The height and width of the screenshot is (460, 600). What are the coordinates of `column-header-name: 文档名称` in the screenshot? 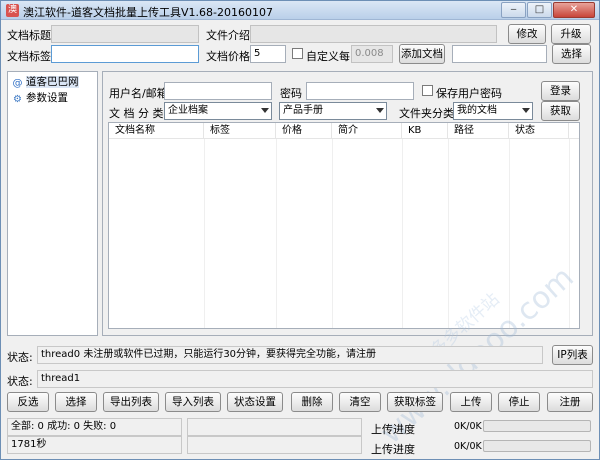 It's located at (156, 131).